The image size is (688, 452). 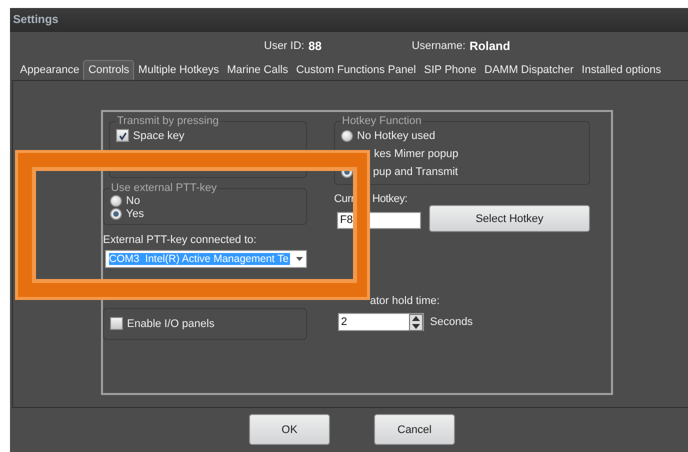 I want to click on tab: Multiple Hotkeys, so click(x=178, y=71).